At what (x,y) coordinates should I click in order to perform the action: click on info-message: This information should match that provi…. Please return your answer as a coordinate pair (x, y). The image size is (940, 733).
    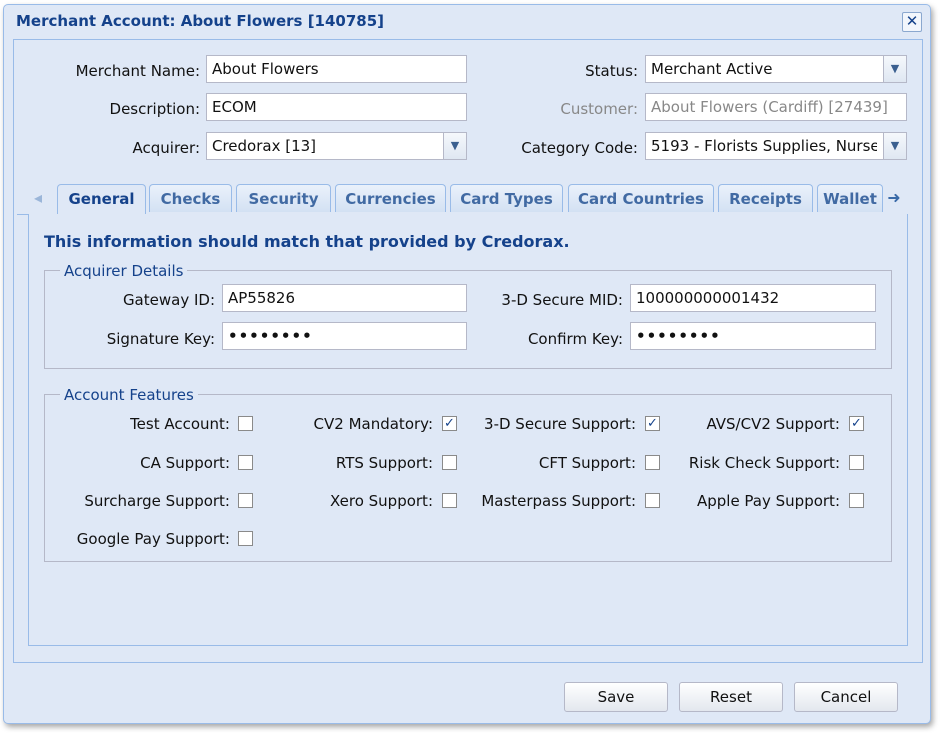
    Looking at the image, I should click on (307, 241).